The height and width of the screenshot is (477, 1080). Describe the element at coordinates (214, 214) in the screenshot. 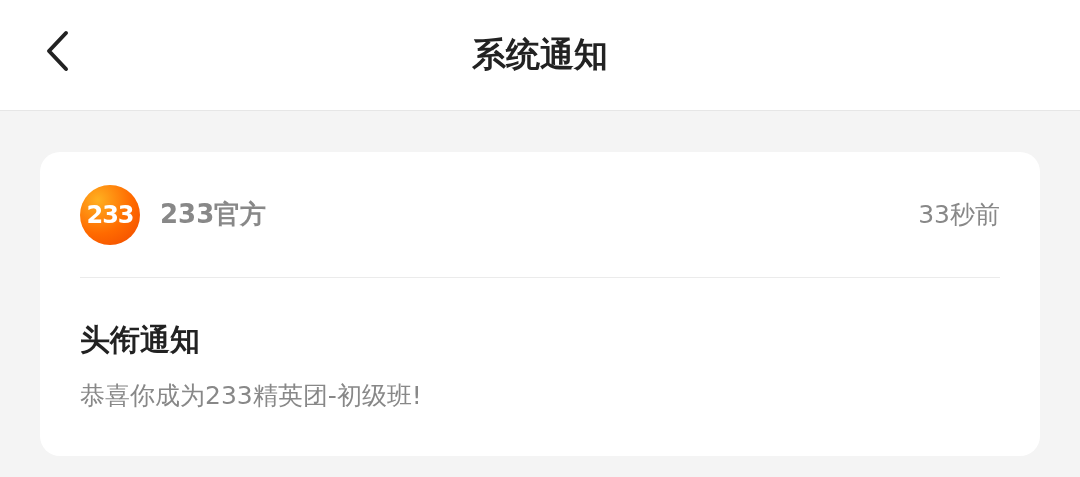

I see `sender-name: 233官方` at that location.